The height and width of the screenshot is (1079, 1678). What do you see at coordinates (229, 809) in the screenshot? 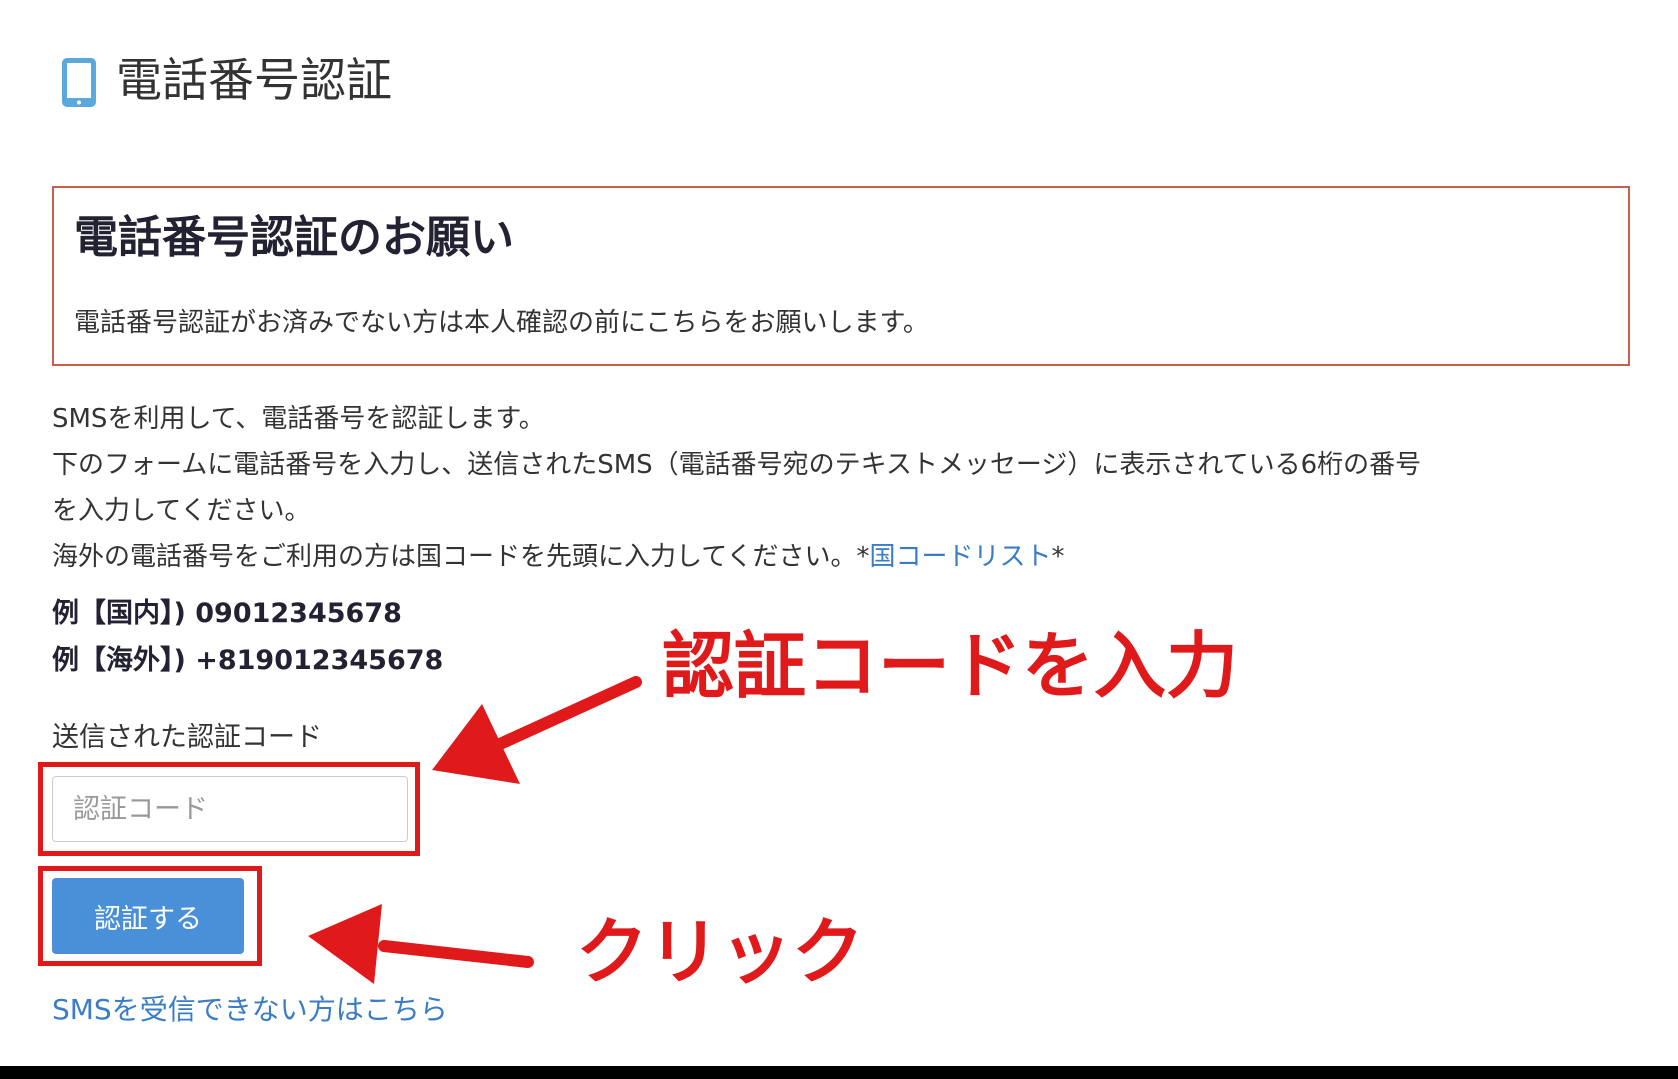
I see `input-highlight-box` at bounding box center [229, 809].